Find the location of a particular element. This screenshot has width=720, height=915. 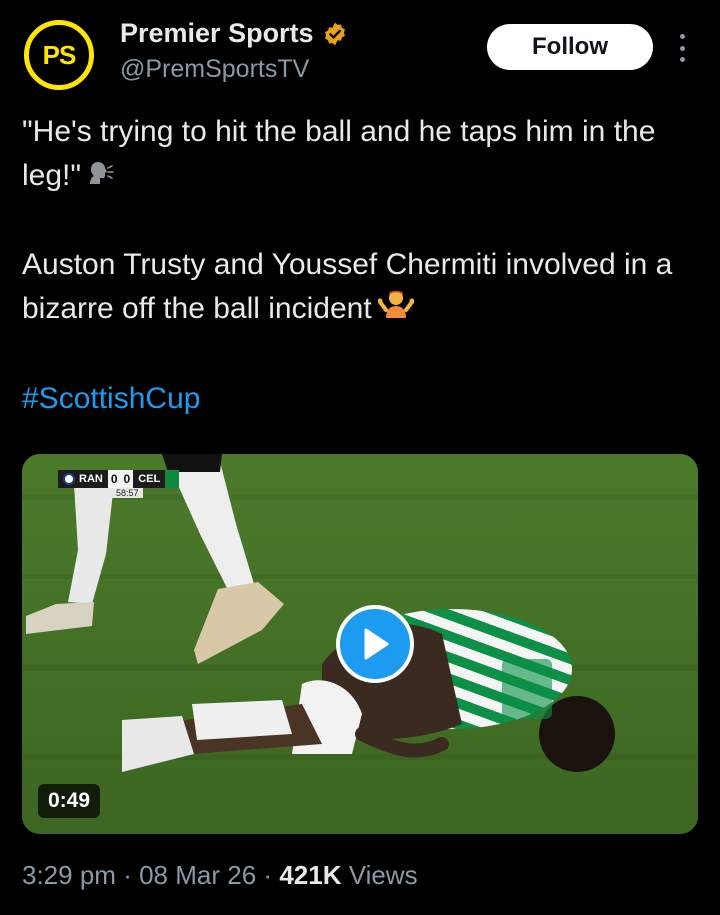

away-team-box: CEL is located at coordinates (149, 479).